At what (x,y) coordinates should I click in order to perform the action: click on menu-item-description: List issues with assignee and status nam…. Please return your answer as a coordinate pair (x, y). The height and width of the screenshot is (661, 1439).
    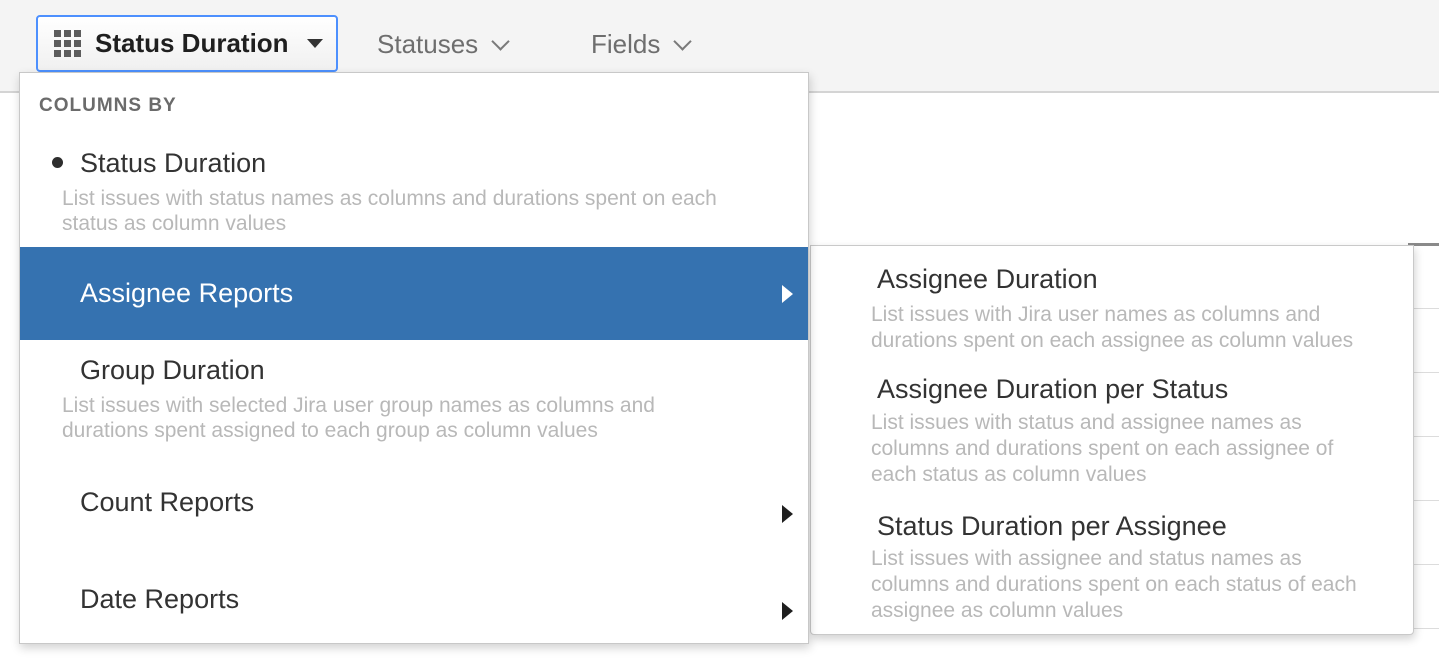
    Looking at the image, I should click on (1114, 584).